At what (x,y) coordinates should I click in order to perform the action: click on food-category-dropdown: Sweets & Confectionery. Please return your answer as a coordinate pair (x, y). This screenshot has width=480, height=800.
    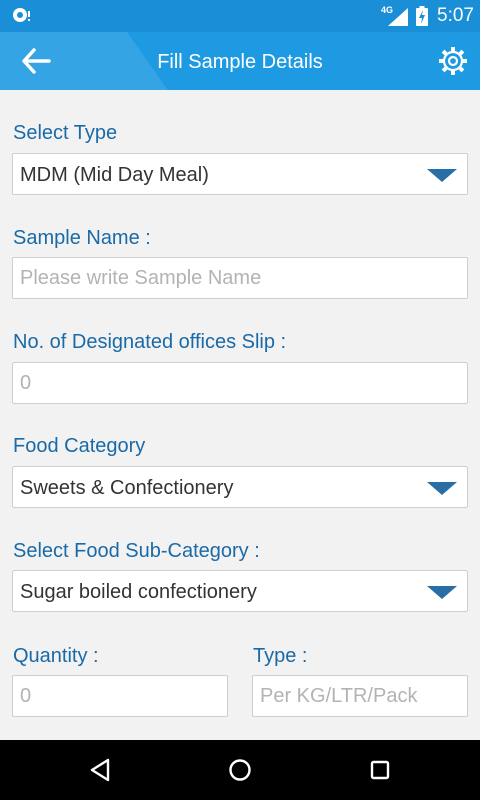
    Looking at the image, I should click on (240, 487).